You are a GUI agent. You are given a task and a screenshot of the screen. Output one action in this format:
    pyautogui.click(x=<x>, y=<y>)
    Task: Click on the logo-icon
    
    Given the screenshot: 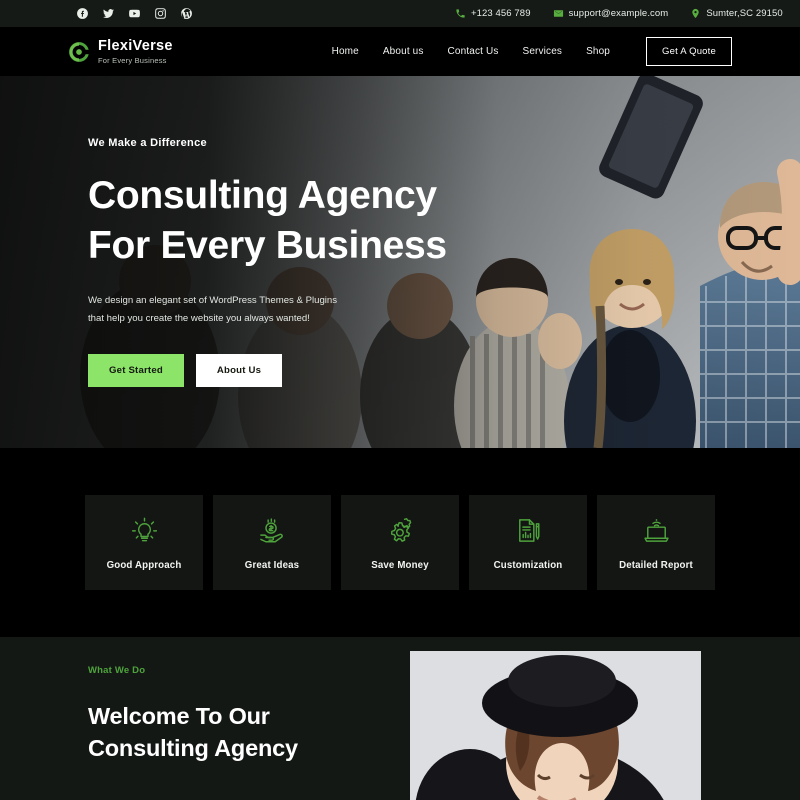 What is the action you would take?
    pyautogui.click(x=79, y=51)
    